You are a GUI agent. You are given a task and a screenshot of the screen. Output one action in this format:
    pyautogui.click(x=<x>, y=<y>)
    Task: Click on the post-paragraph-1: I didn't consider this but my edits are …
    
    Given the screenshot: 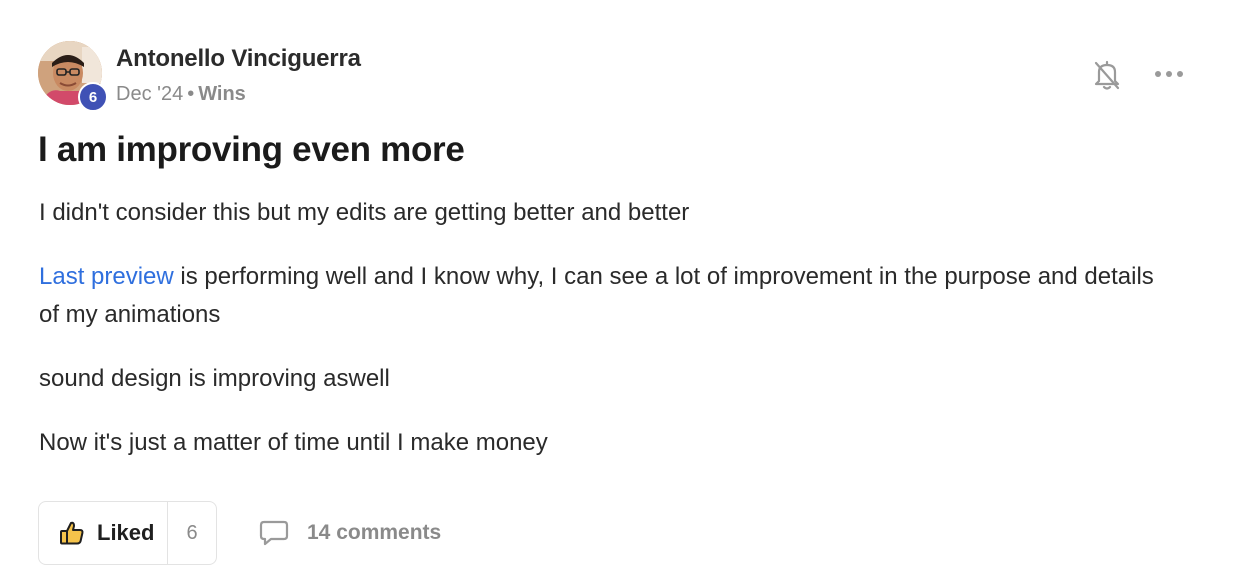 What is the action you would take?
    pyautogui.click(x=364, y=212)
    